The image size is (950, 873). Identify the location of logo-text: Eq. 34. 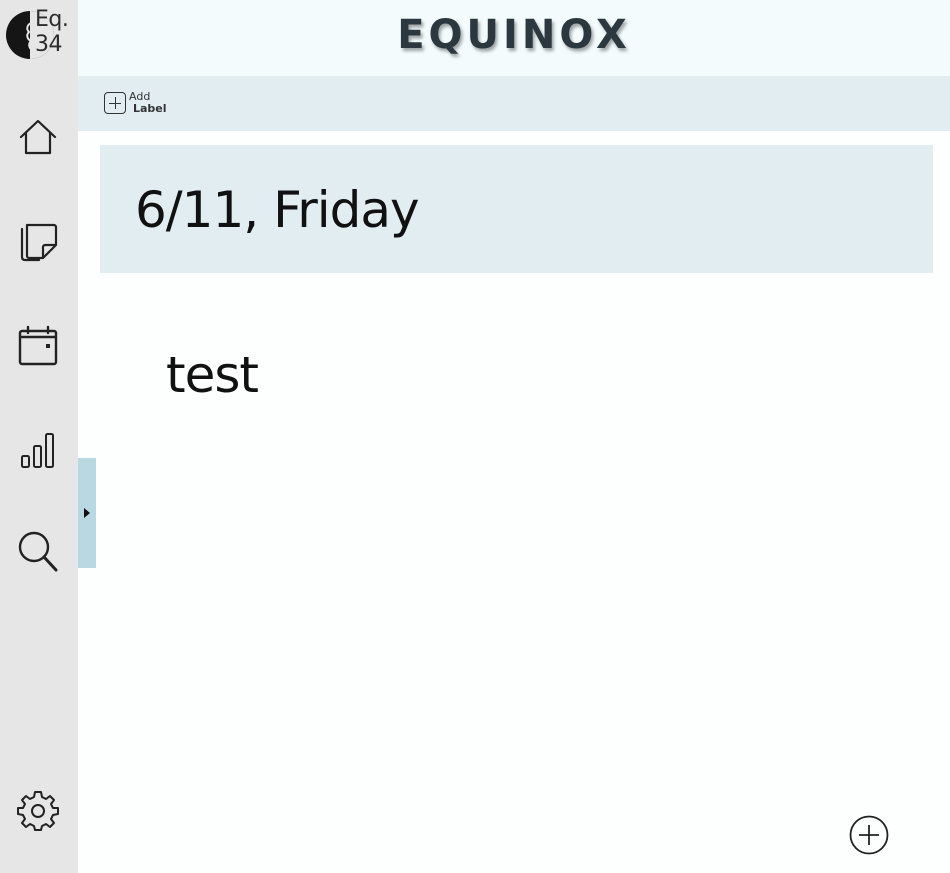
(52, 32).